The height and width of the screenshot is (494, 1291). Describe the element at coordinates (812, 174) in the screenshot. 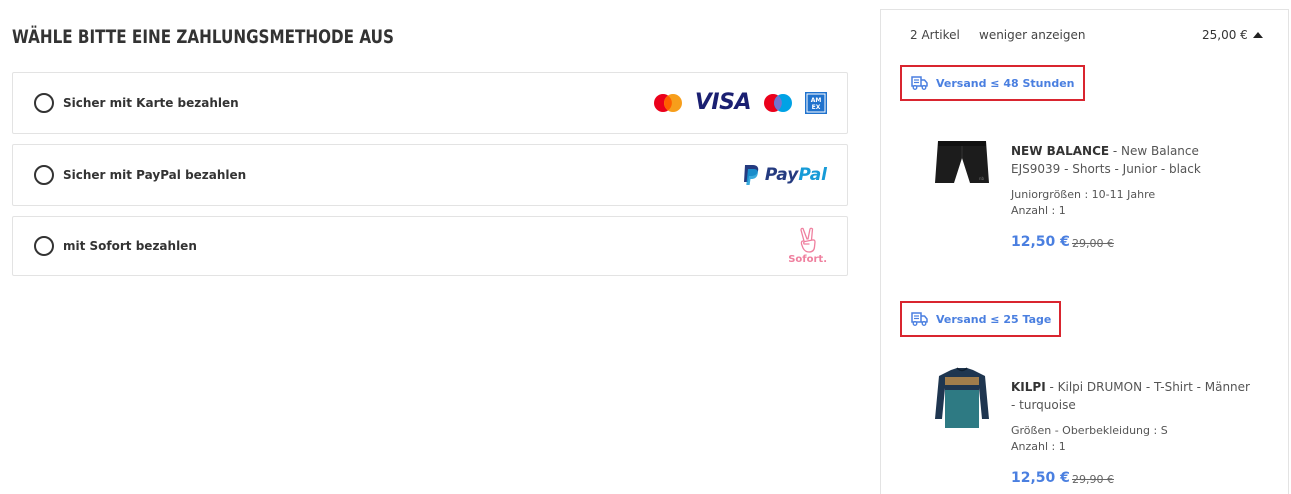

I see `paypal-text-pal: Pal` at that location.